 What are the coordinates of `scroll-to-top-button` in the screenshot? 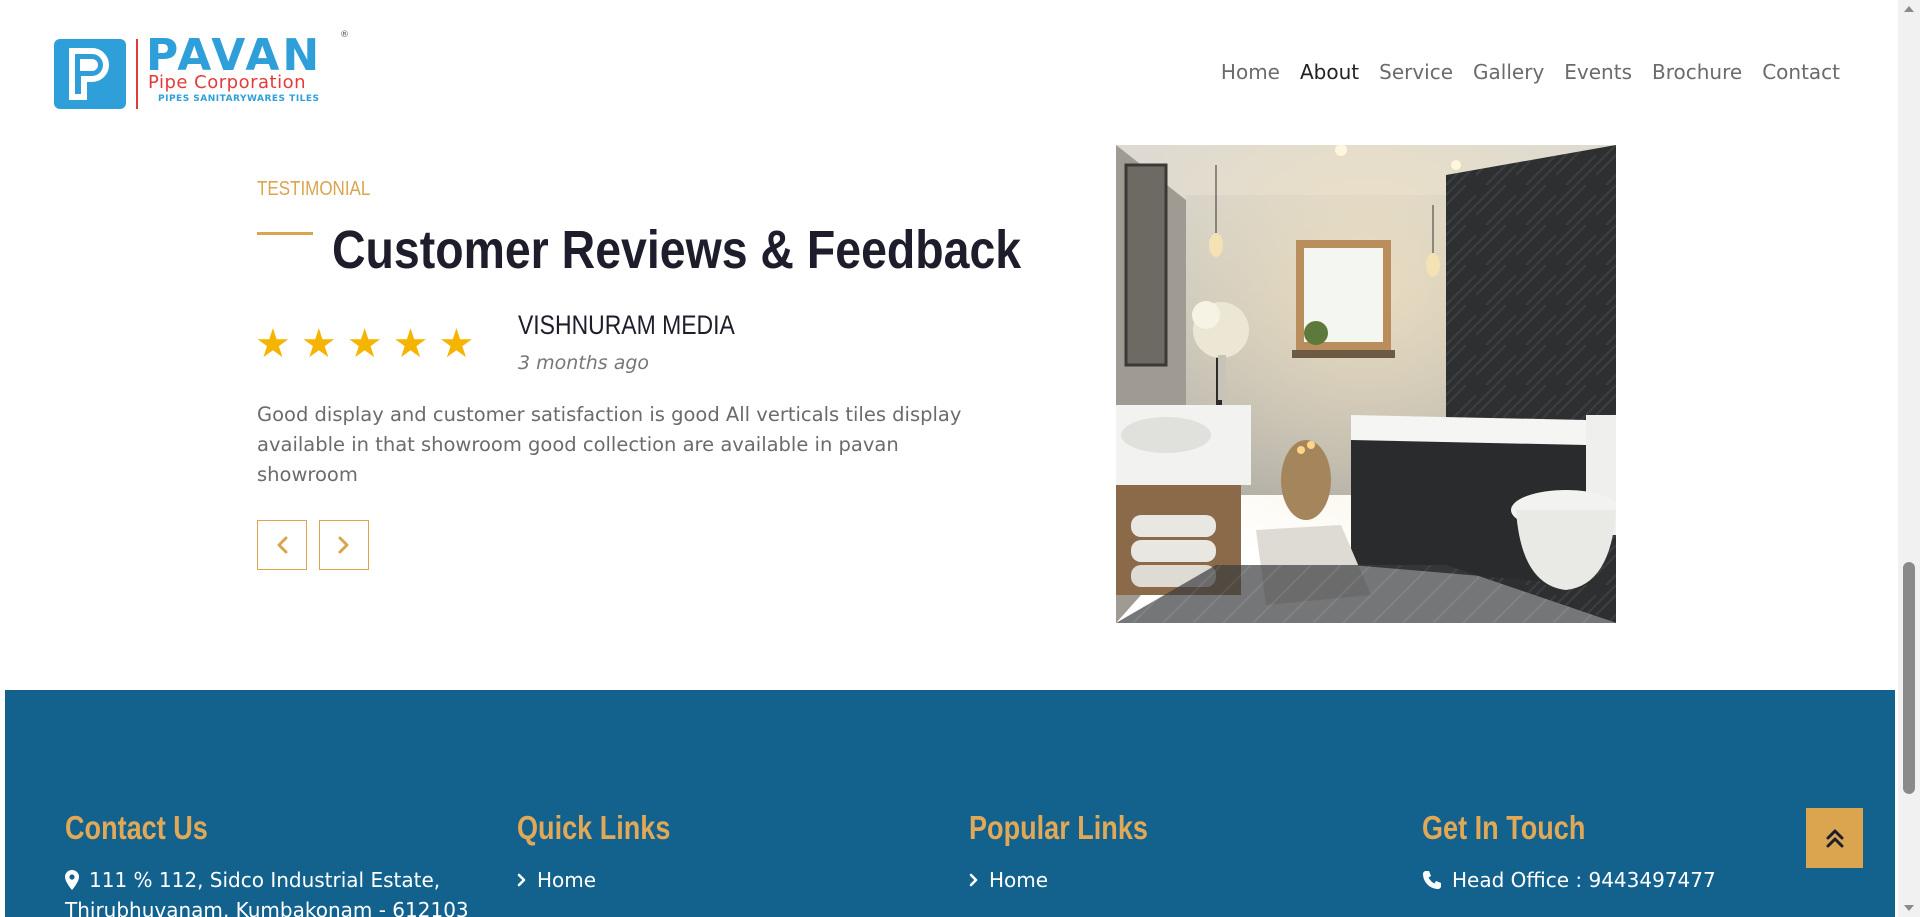 It's located at (1834, 838).